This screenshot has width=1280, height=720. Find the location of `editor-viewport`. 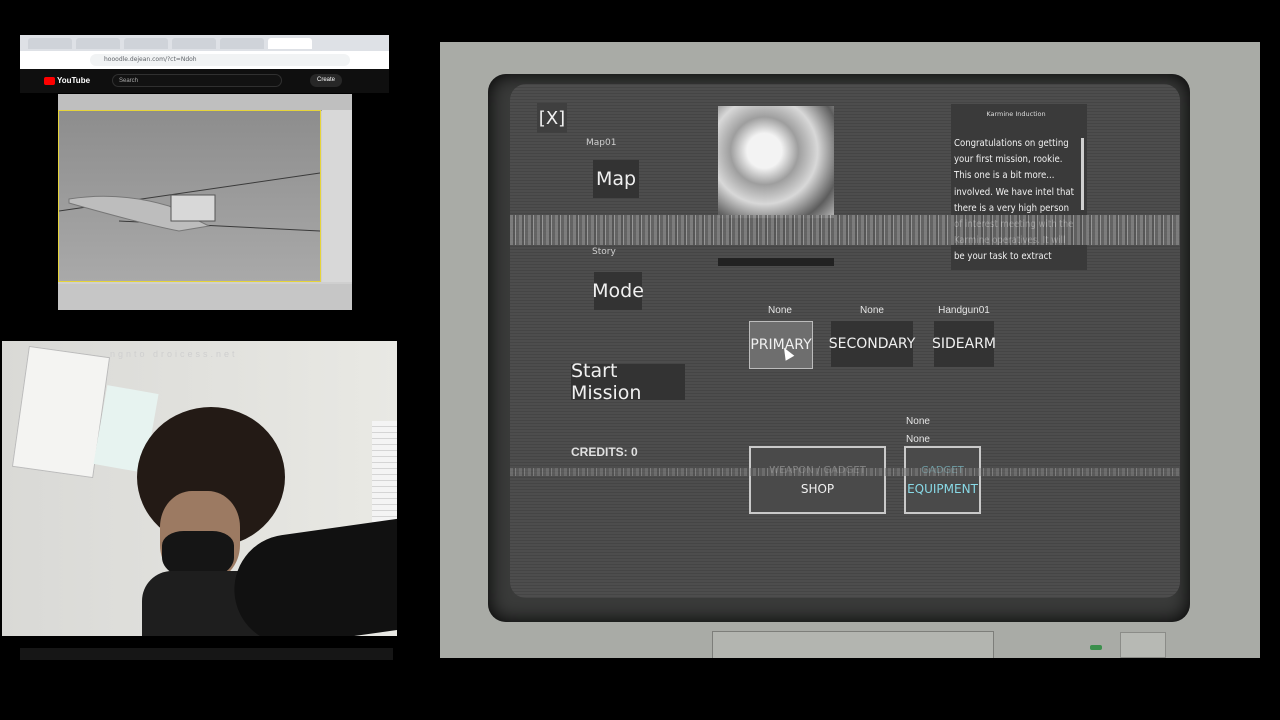

editor-viewport is located at coordinates (189, 196).